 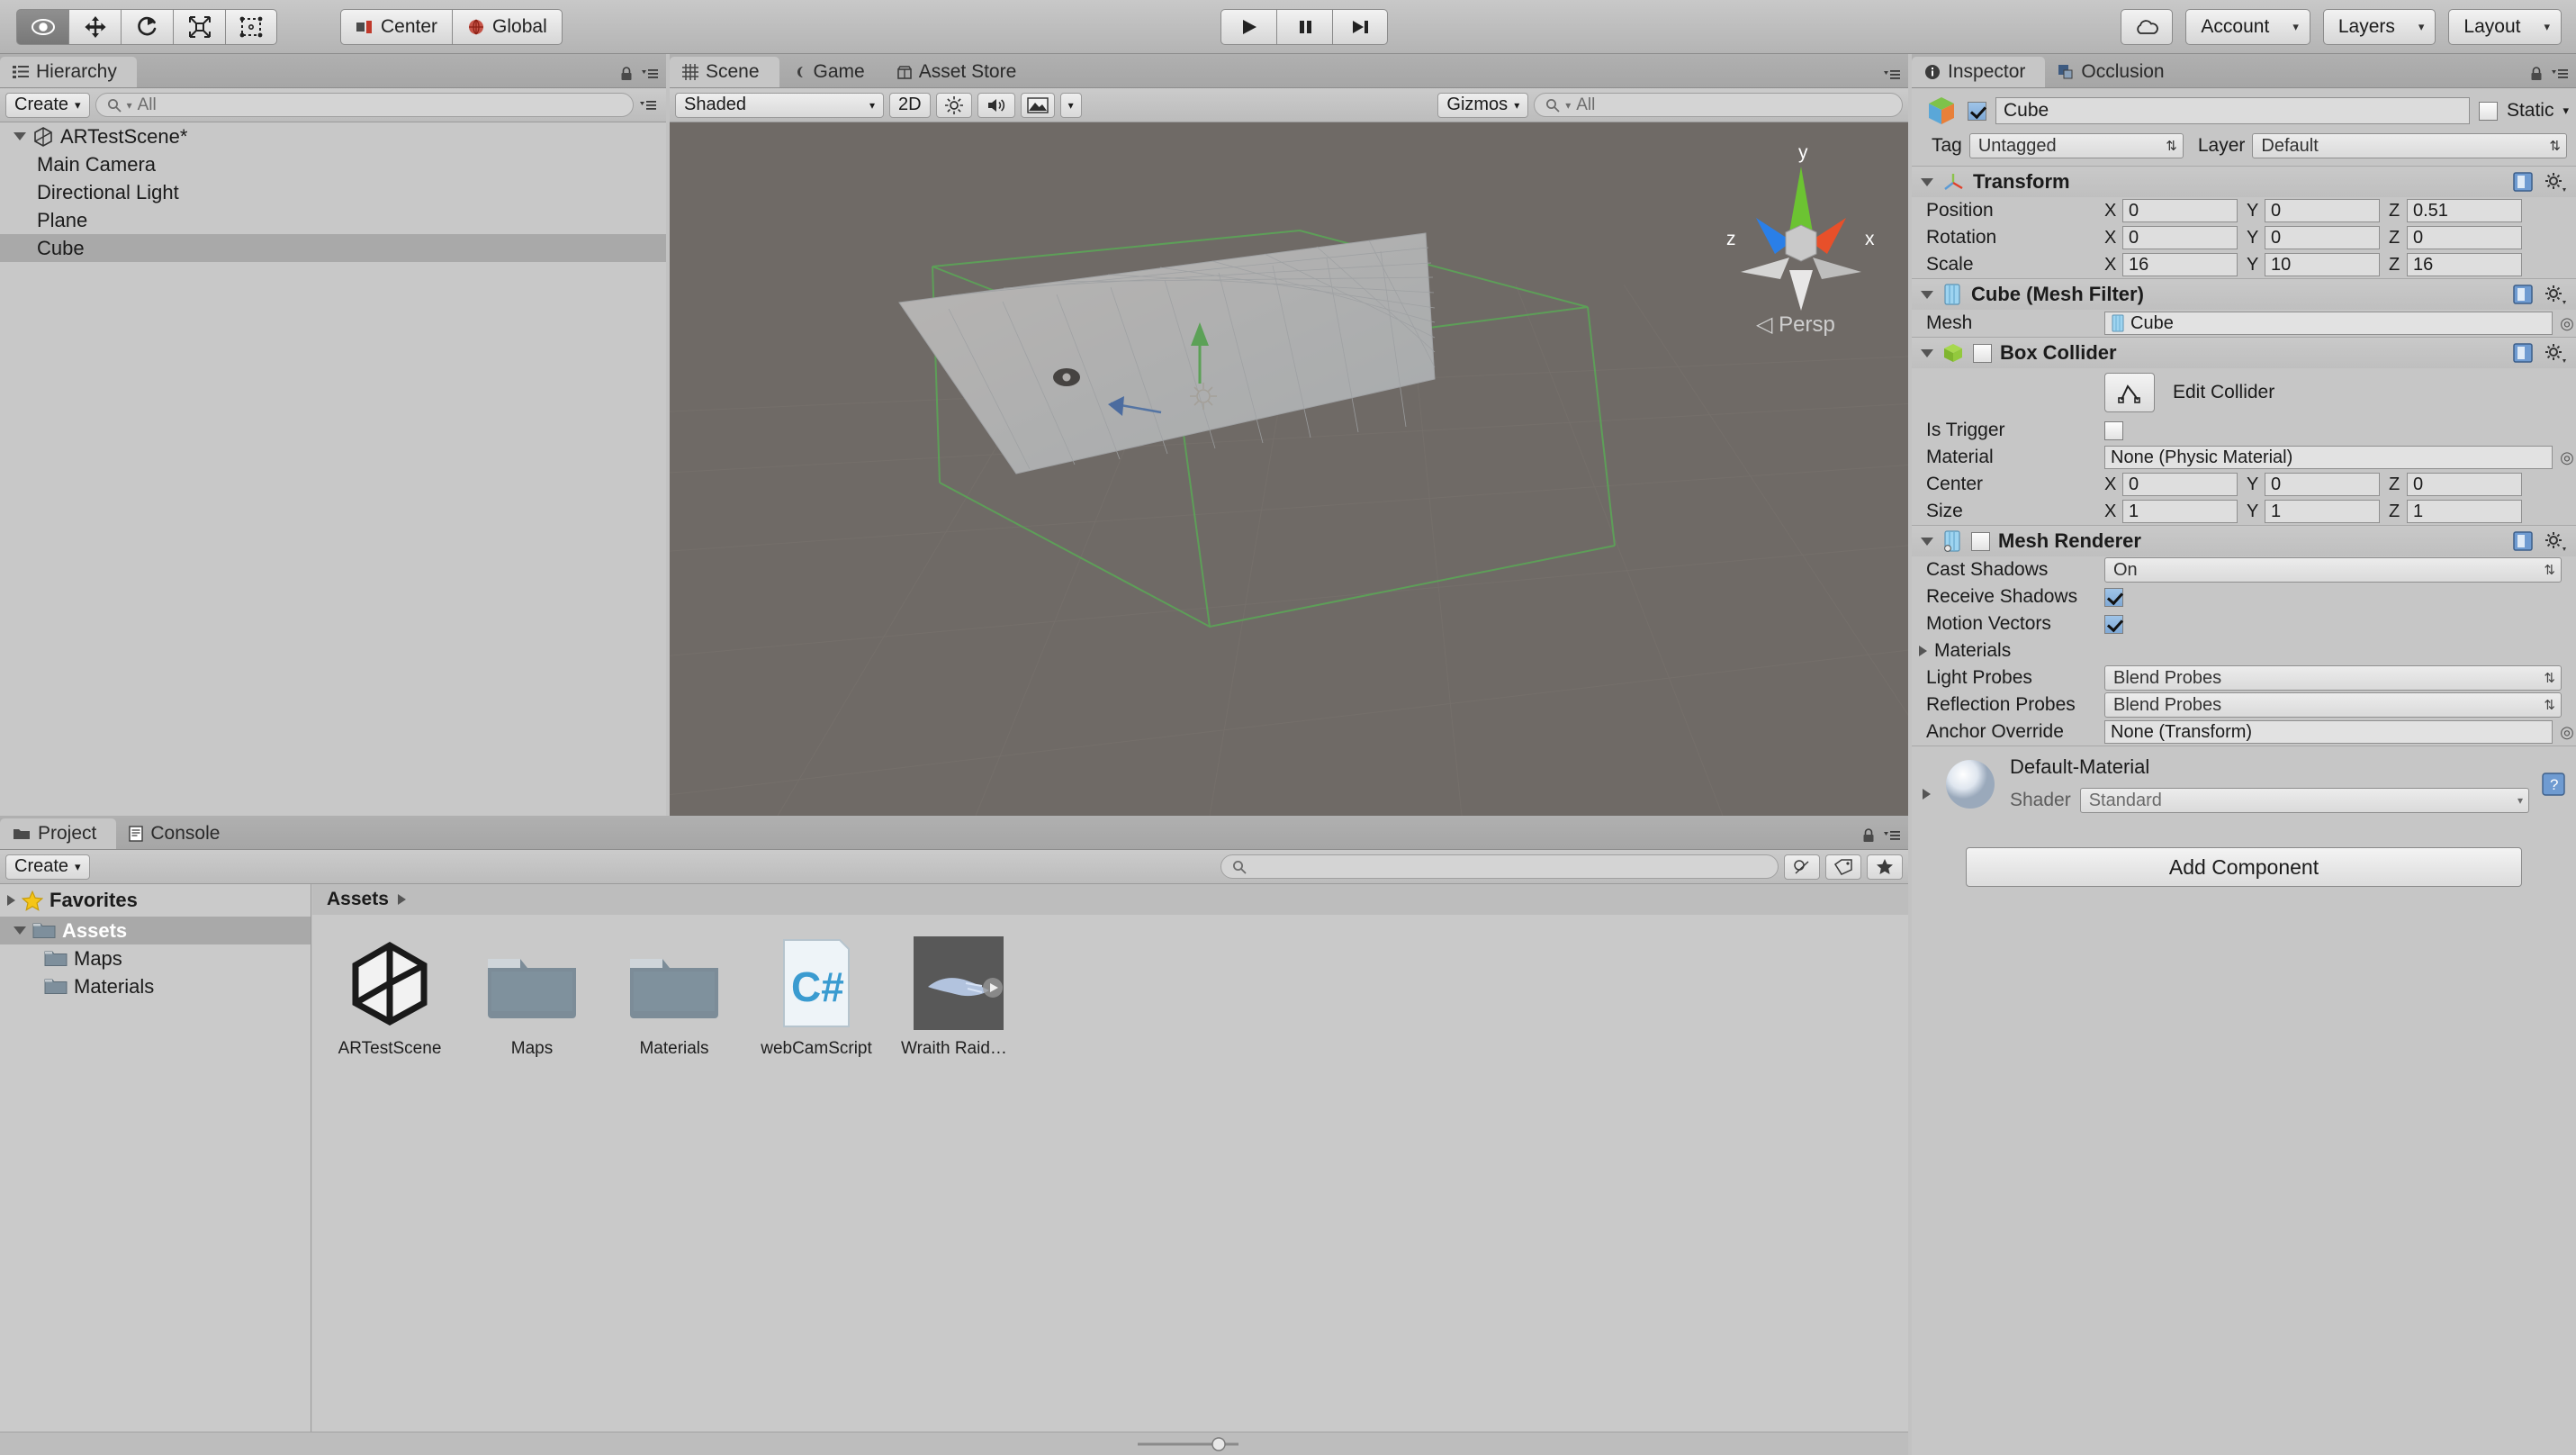 What do you see at coordinates (2076, 145) in the screenshot?
I see `tag-dropdown: Untagged ⇅` at bounding box center [2076, 145].